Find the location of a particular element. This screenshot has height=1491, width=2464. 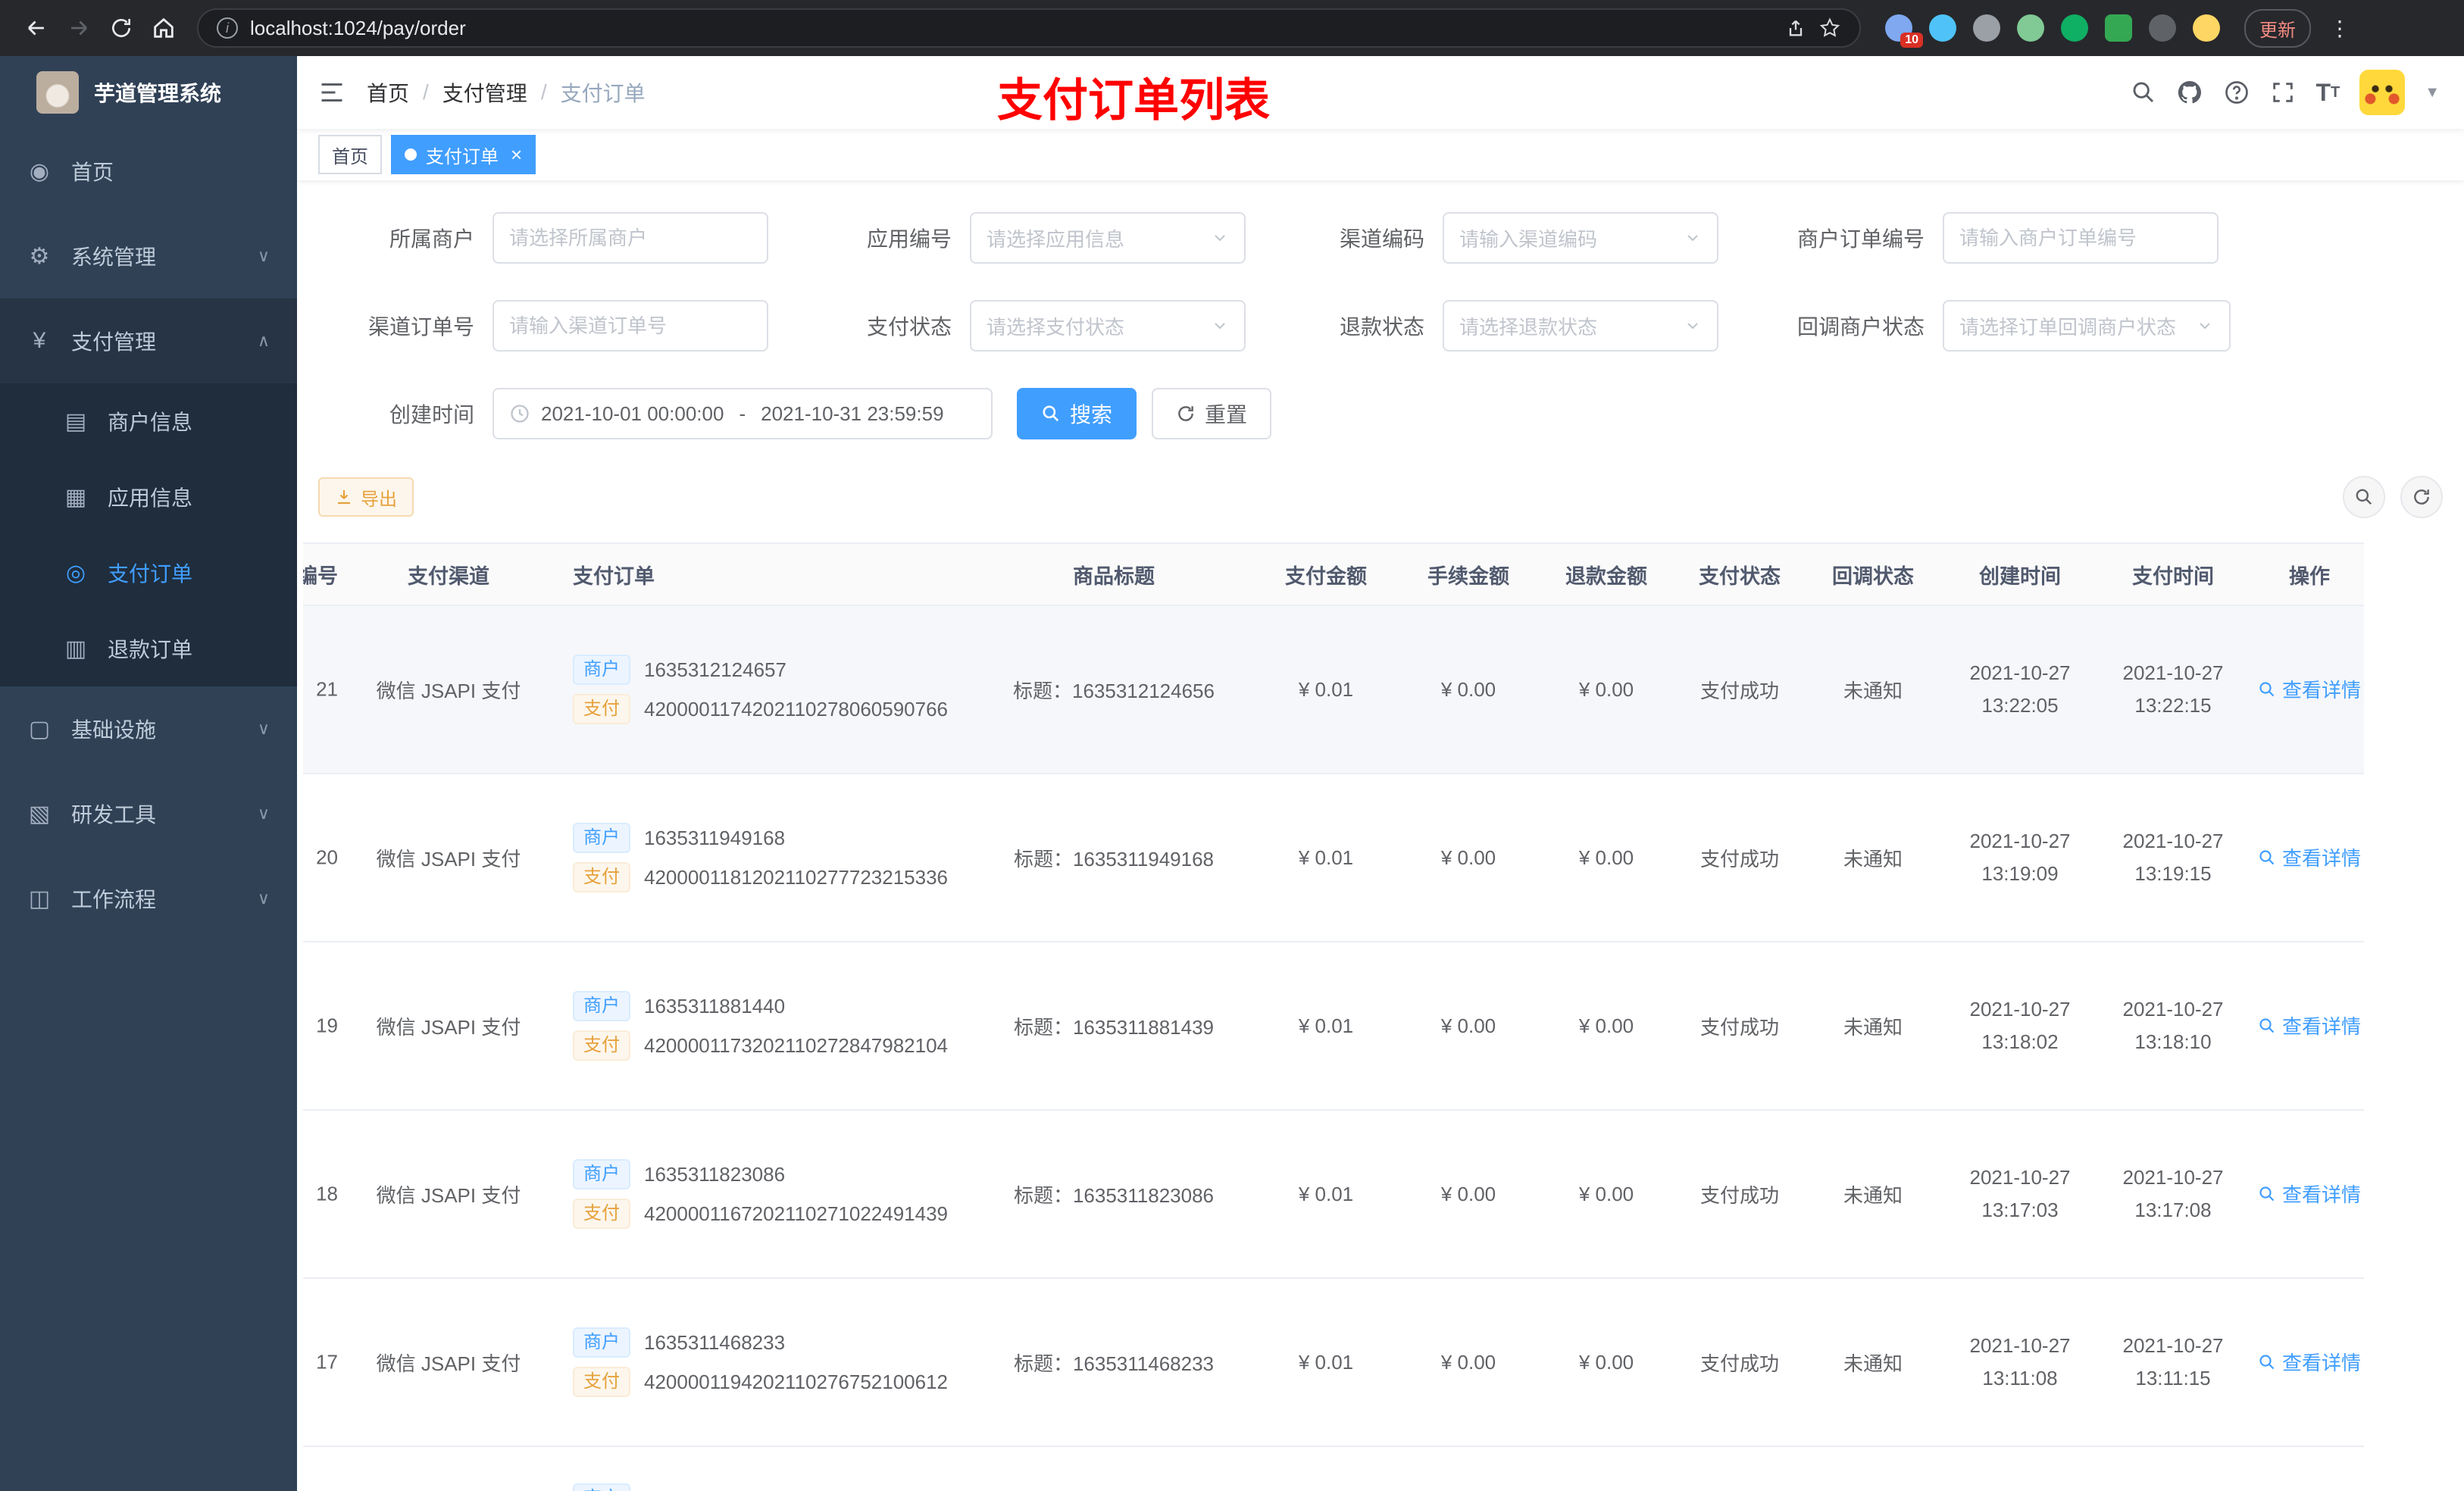

site-info-icon: i is located at coordinates (227, 28).